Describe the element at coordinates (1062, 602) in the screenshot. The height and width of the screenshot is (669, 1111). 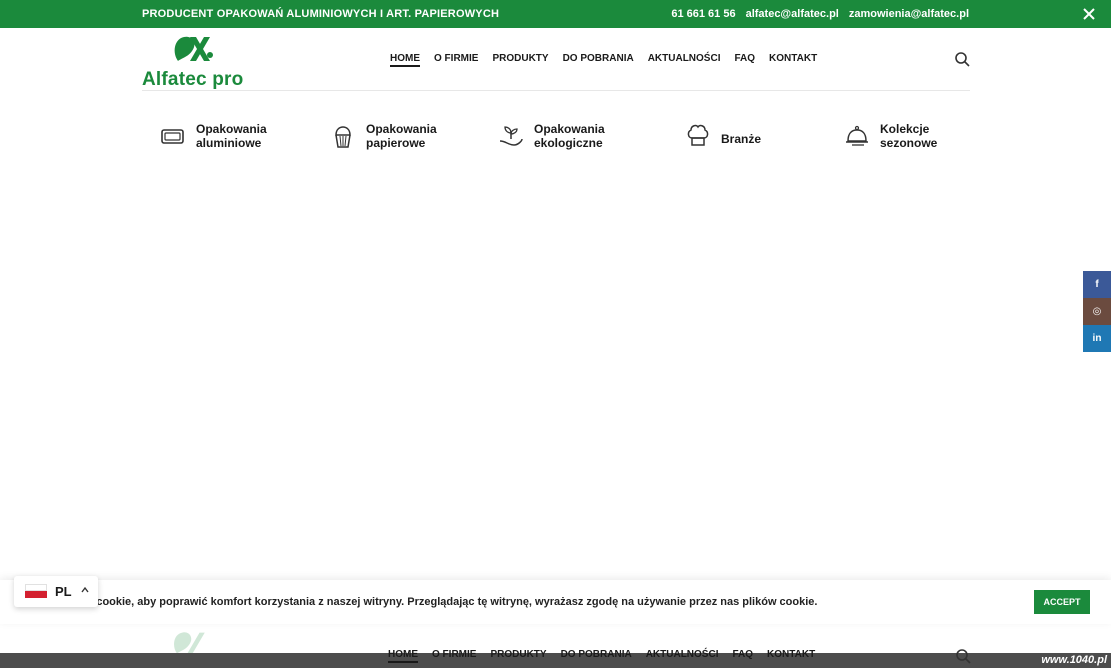
I see `accept-button: ACCEPT` at that location.